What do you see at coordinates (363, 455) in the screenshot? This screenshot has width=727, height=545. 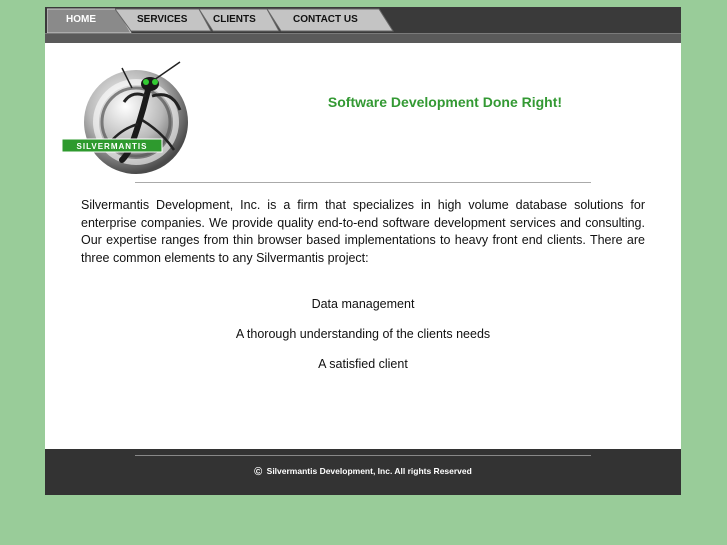 I see `footer-divider` at bounding box center [363, 455].